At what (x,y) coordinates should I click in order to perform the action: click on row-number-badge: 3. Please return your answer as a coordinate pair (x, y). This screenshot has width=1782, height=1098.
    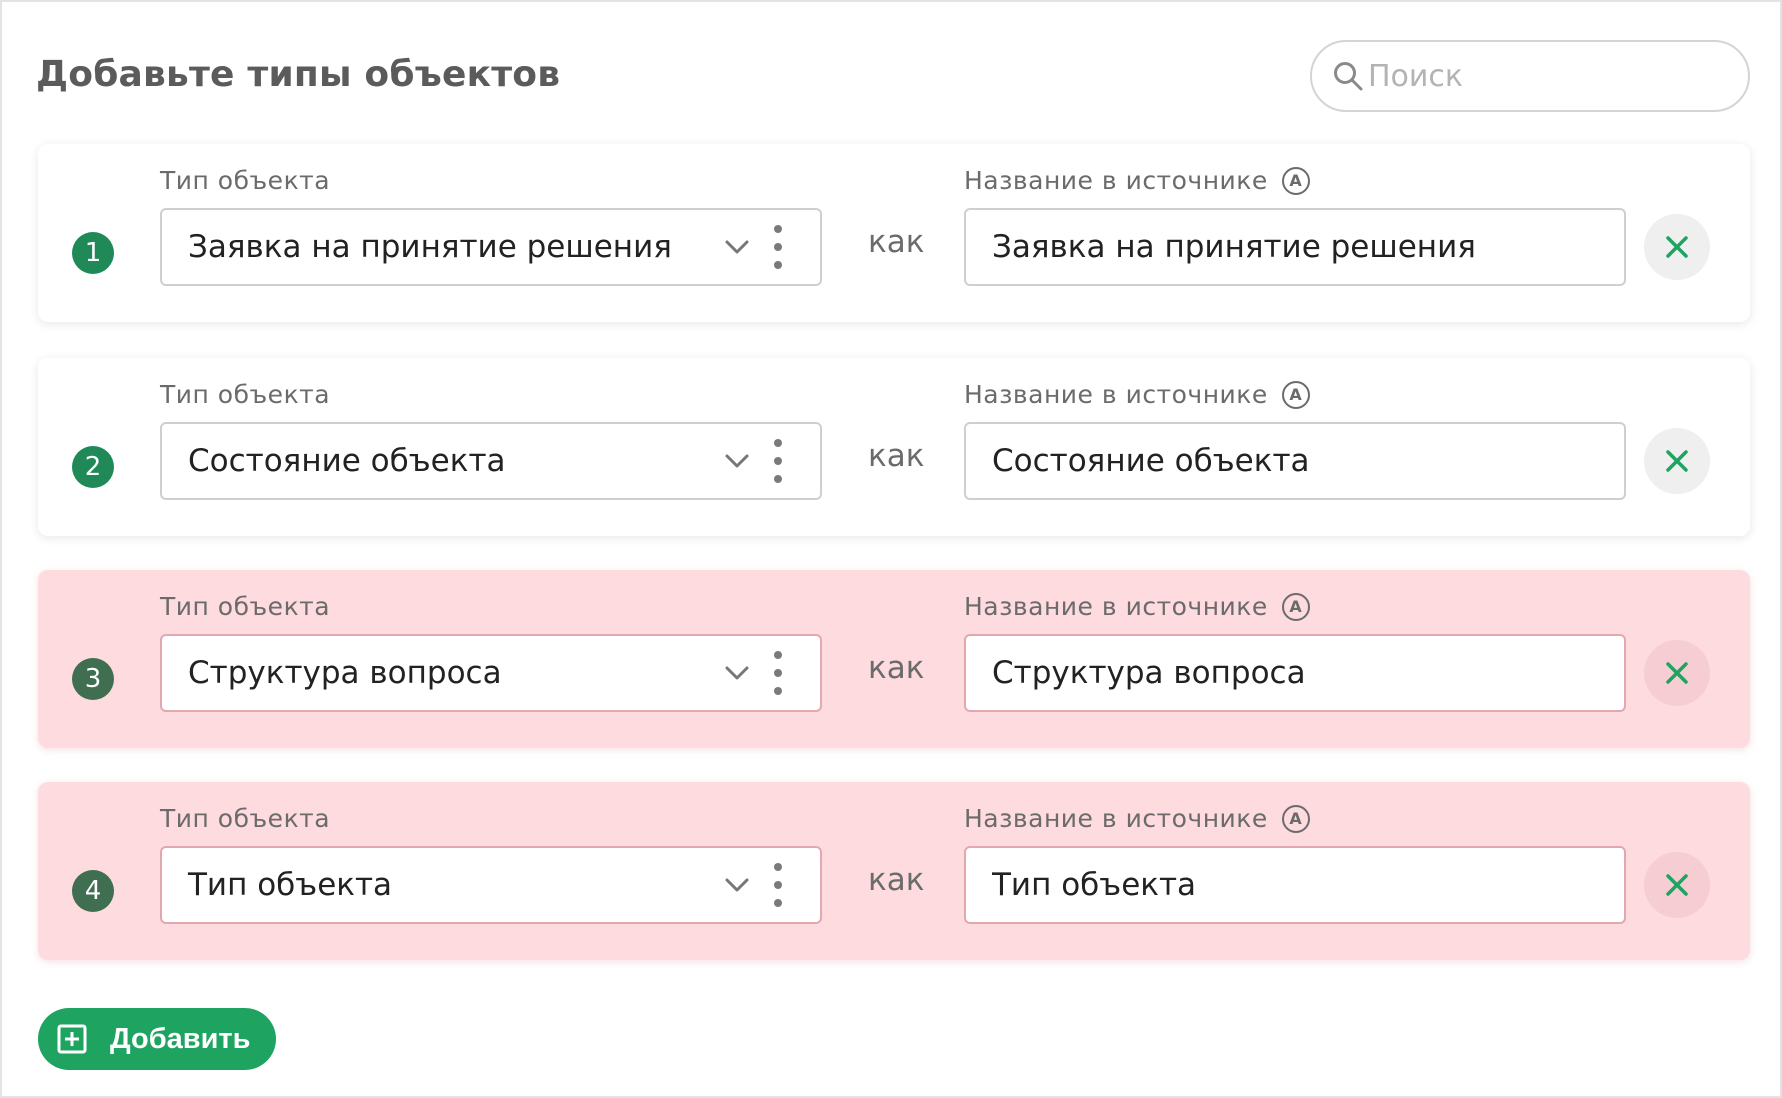
    Looking at the image, I should click on (93, 679).